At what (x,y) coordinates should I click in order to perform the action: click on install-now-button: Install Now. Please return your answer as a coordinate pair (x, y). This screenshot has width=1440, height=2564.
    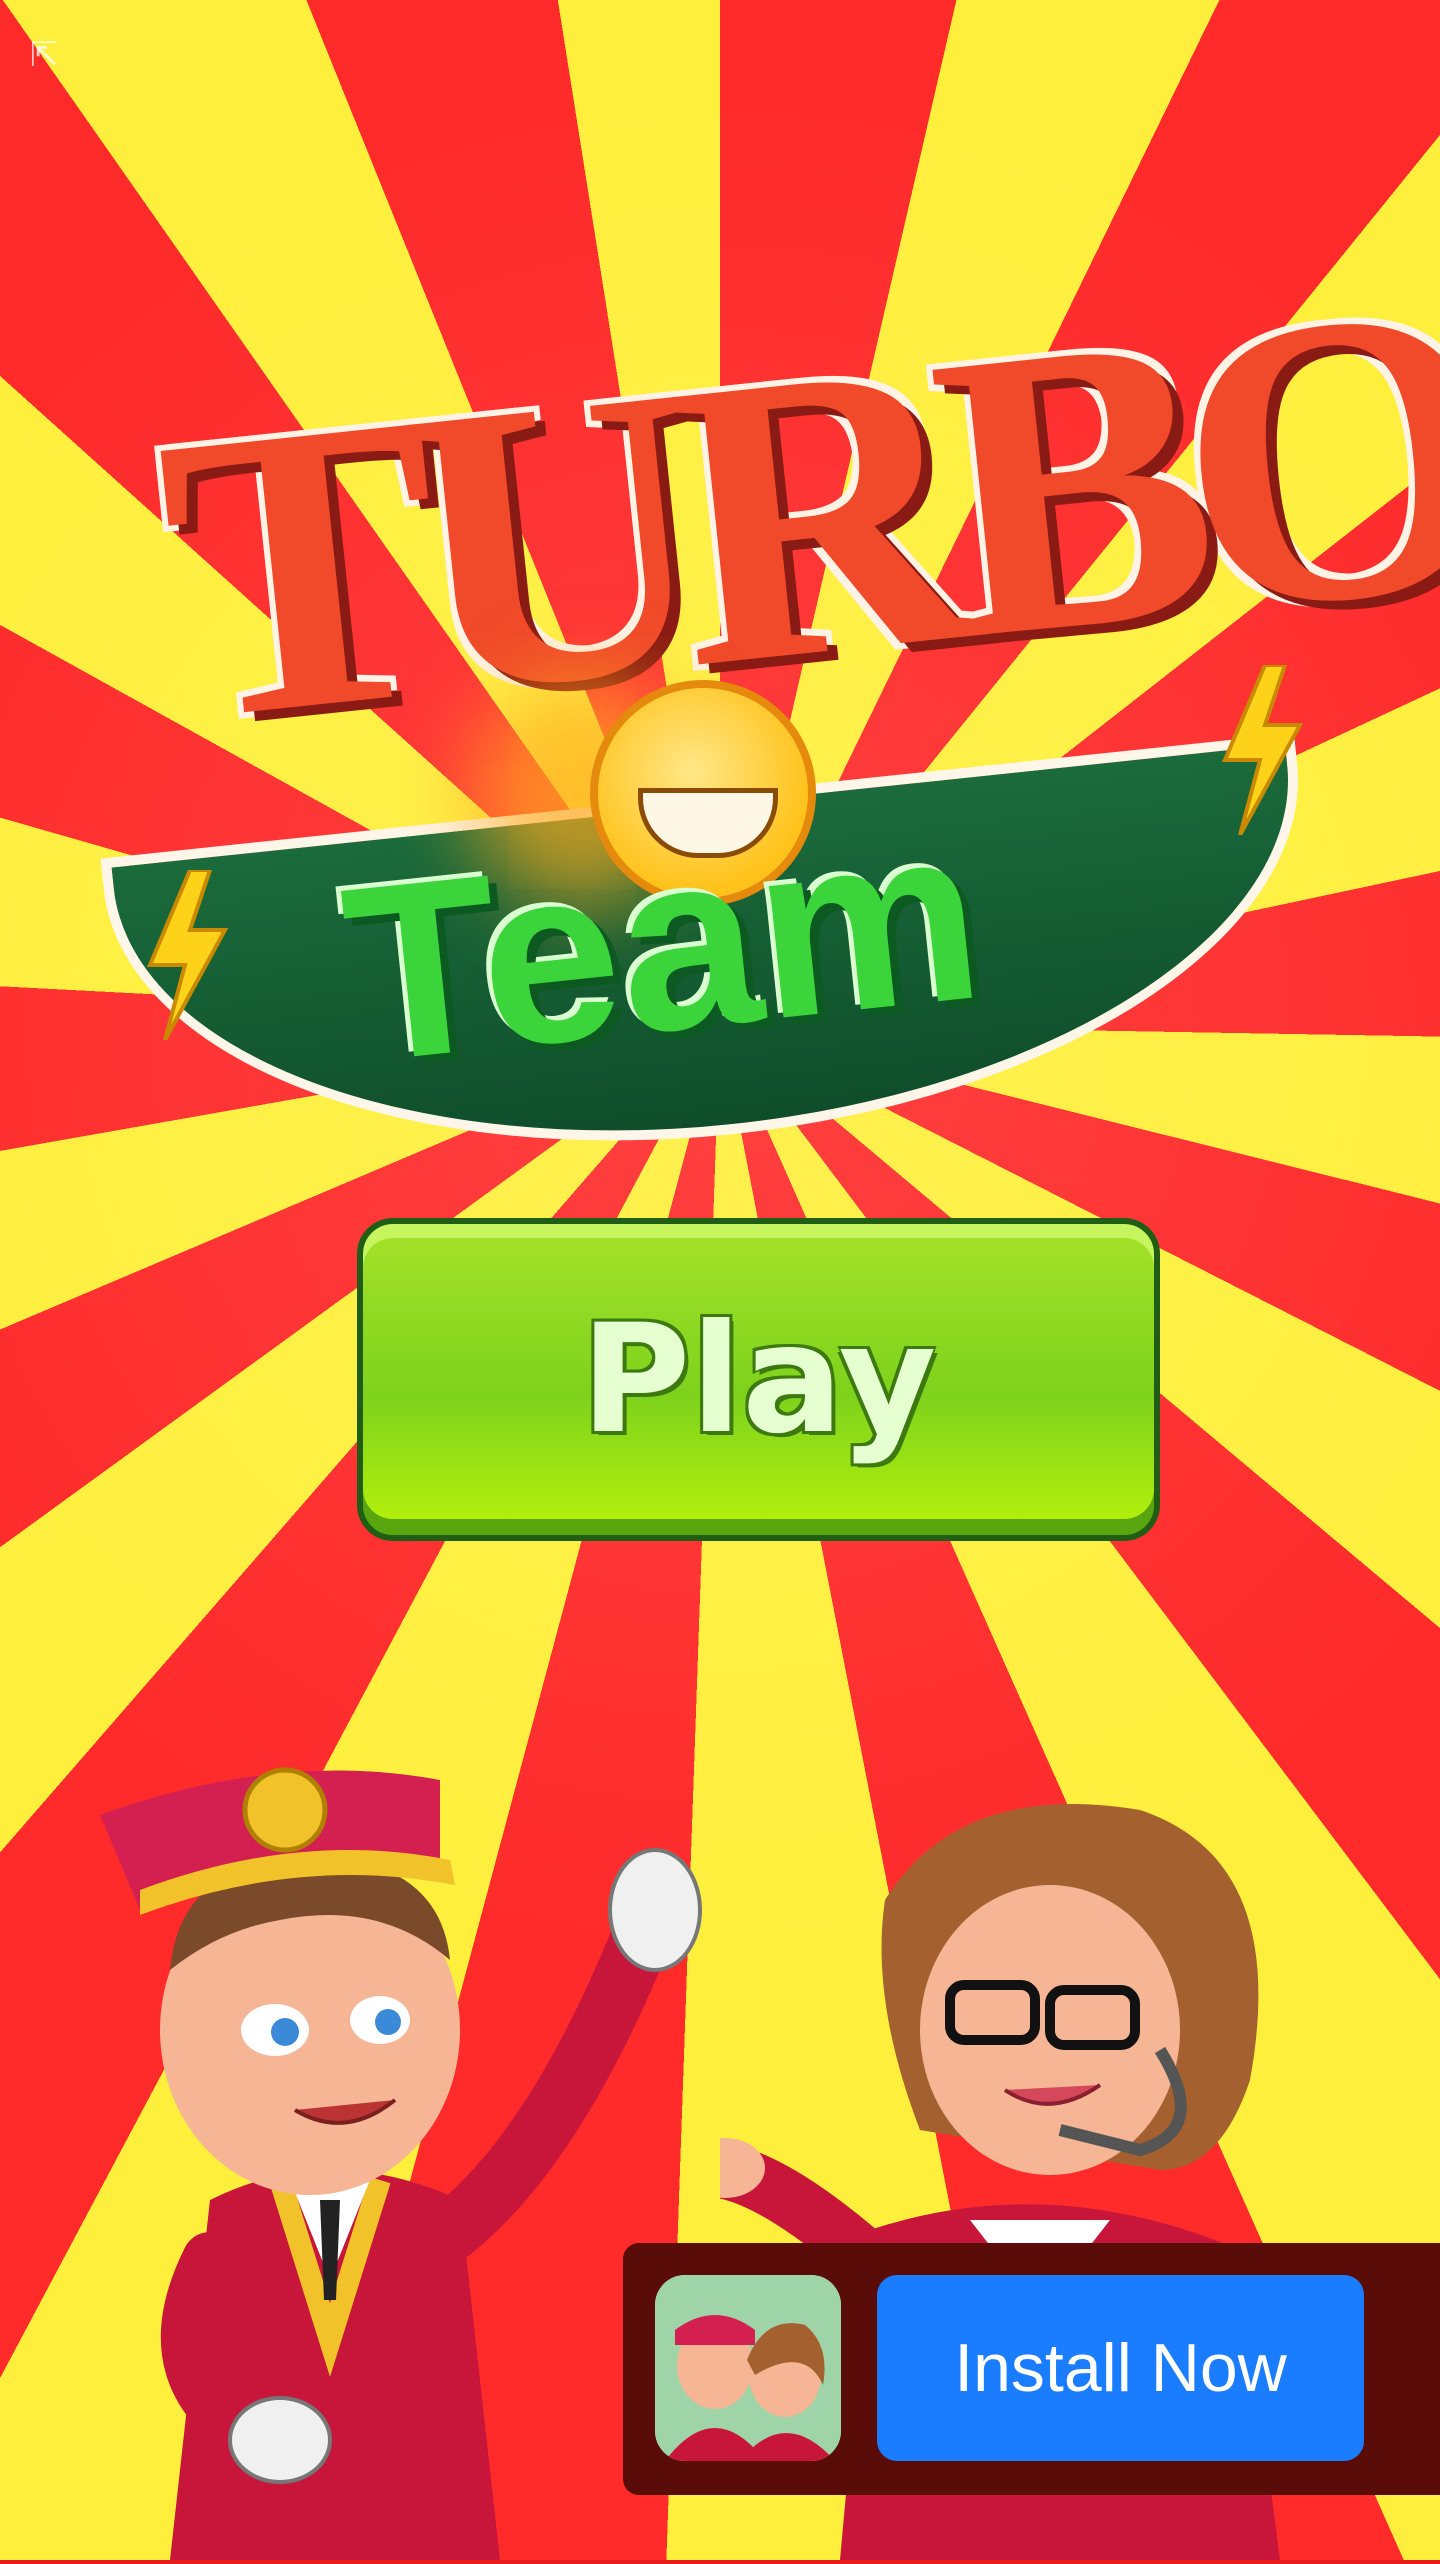
    Looking at the image, I should click on (1120, 2368).